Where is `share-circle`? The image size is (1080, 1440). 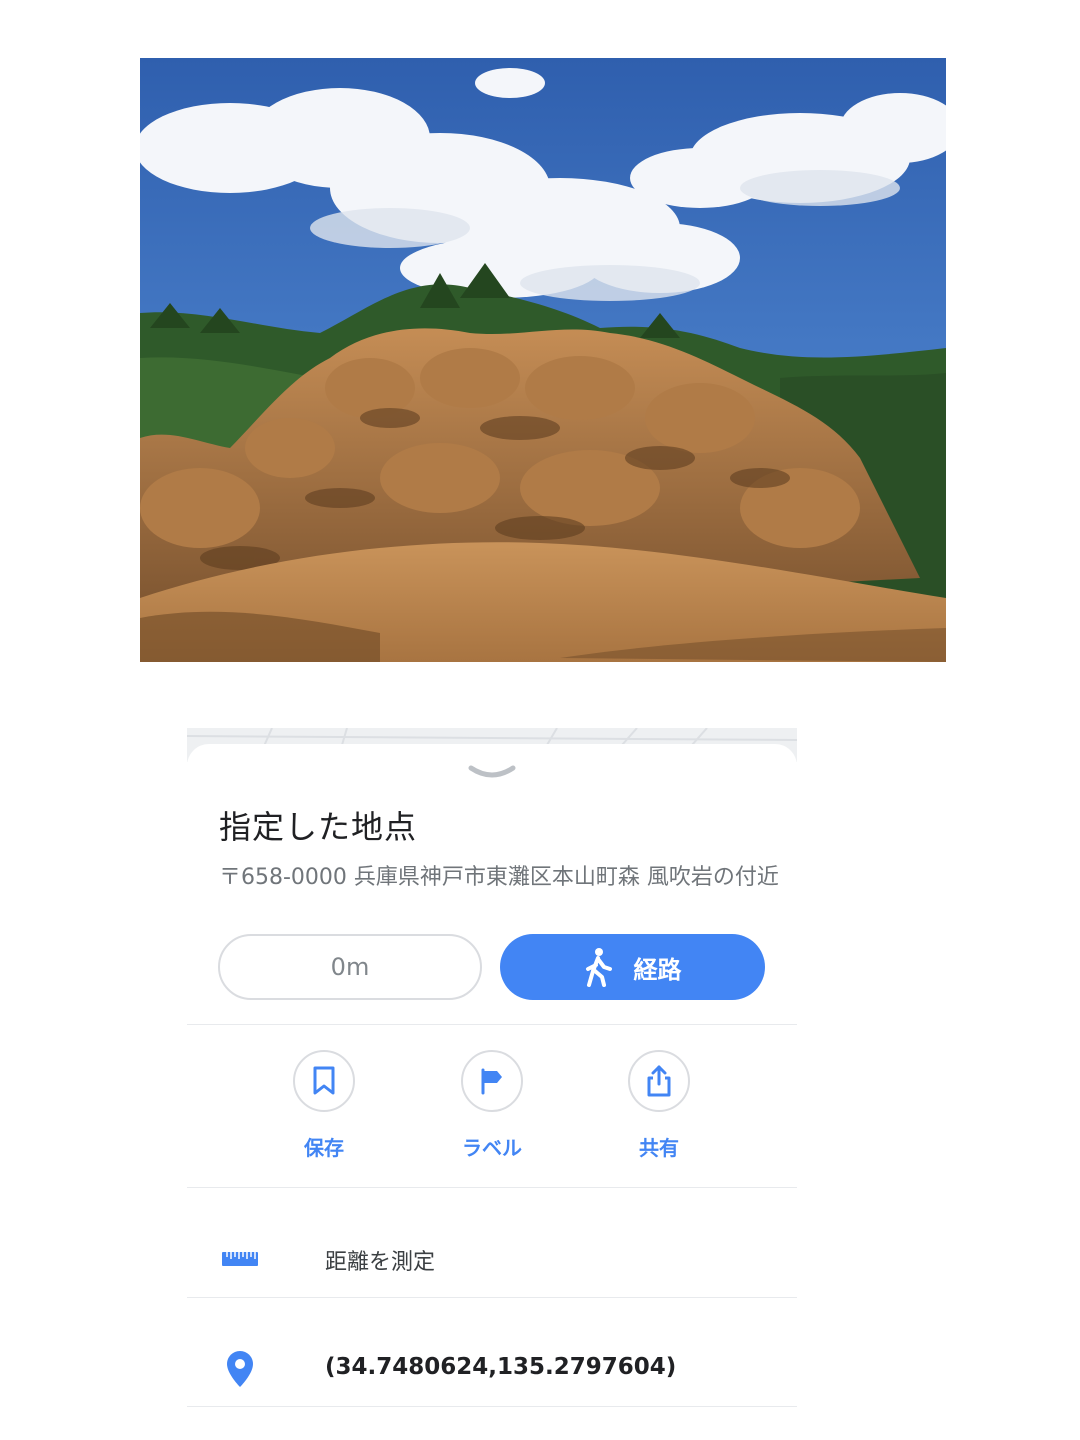
share-circle is located at coordinates (659, 1081).